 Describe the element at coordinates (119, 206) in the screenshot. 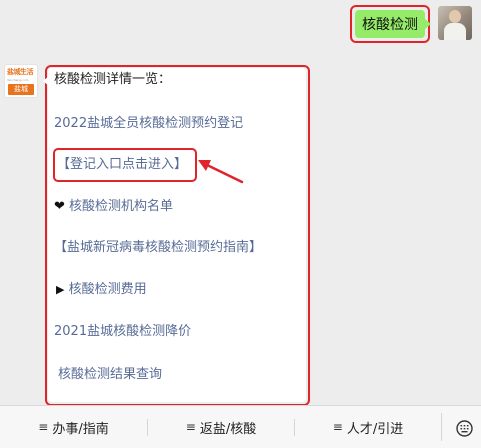

I see `link-institutions-text: 核酸检测机构名单` at that location.